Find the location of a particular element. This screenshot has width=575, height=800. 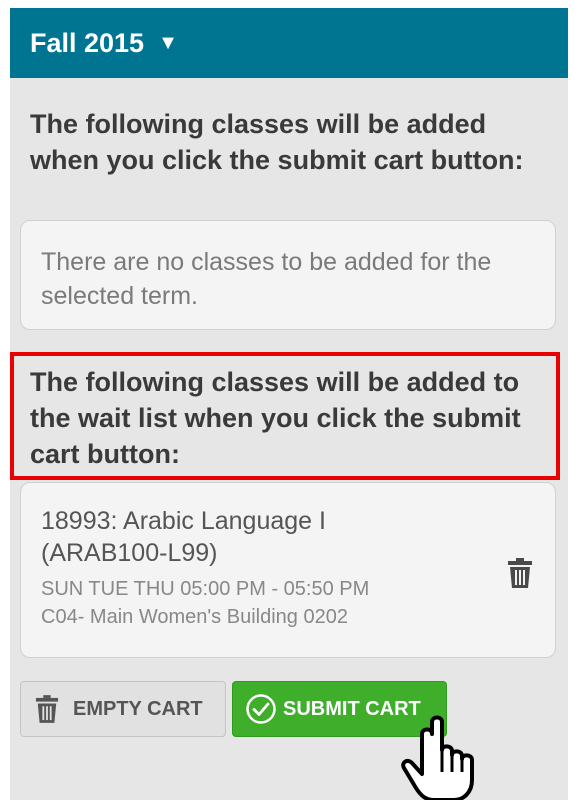

class-code: (ARAB100-L99) is located at coordinates (129, 553).